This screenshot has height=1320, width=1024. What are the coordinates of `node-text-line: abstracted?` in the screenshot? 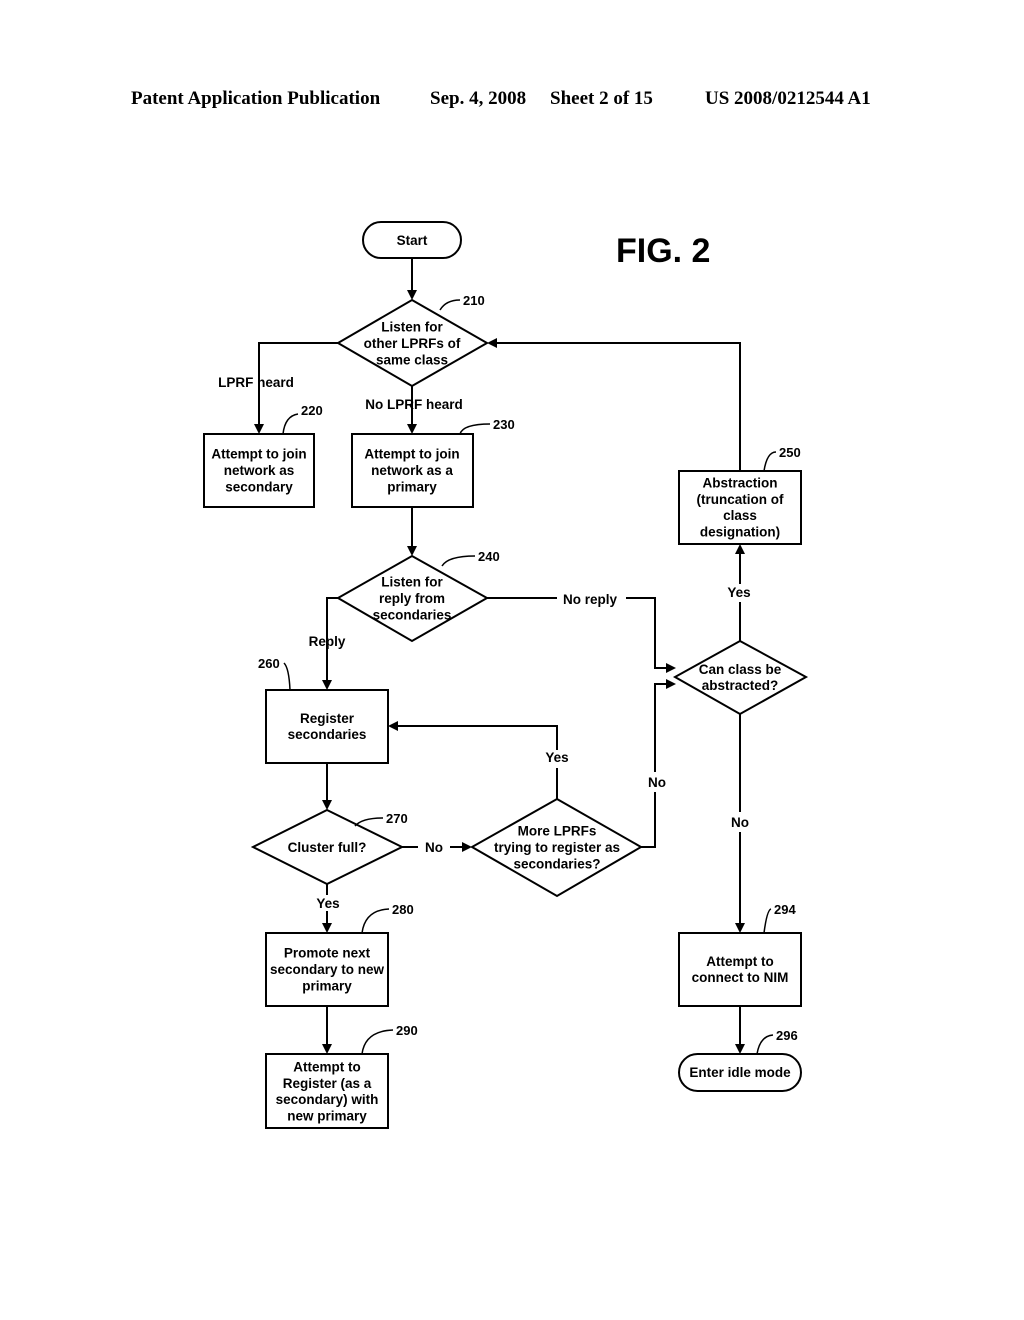 It's located at (740, 685).